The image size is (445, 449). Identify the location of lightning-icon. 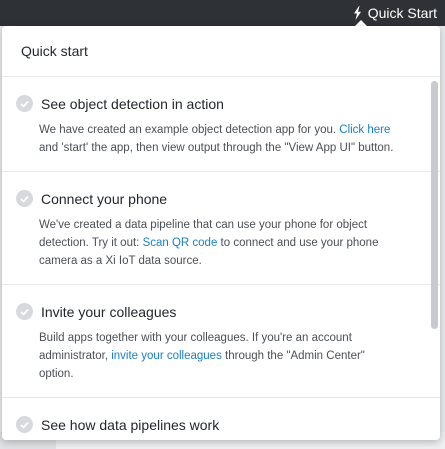
(357, 13).